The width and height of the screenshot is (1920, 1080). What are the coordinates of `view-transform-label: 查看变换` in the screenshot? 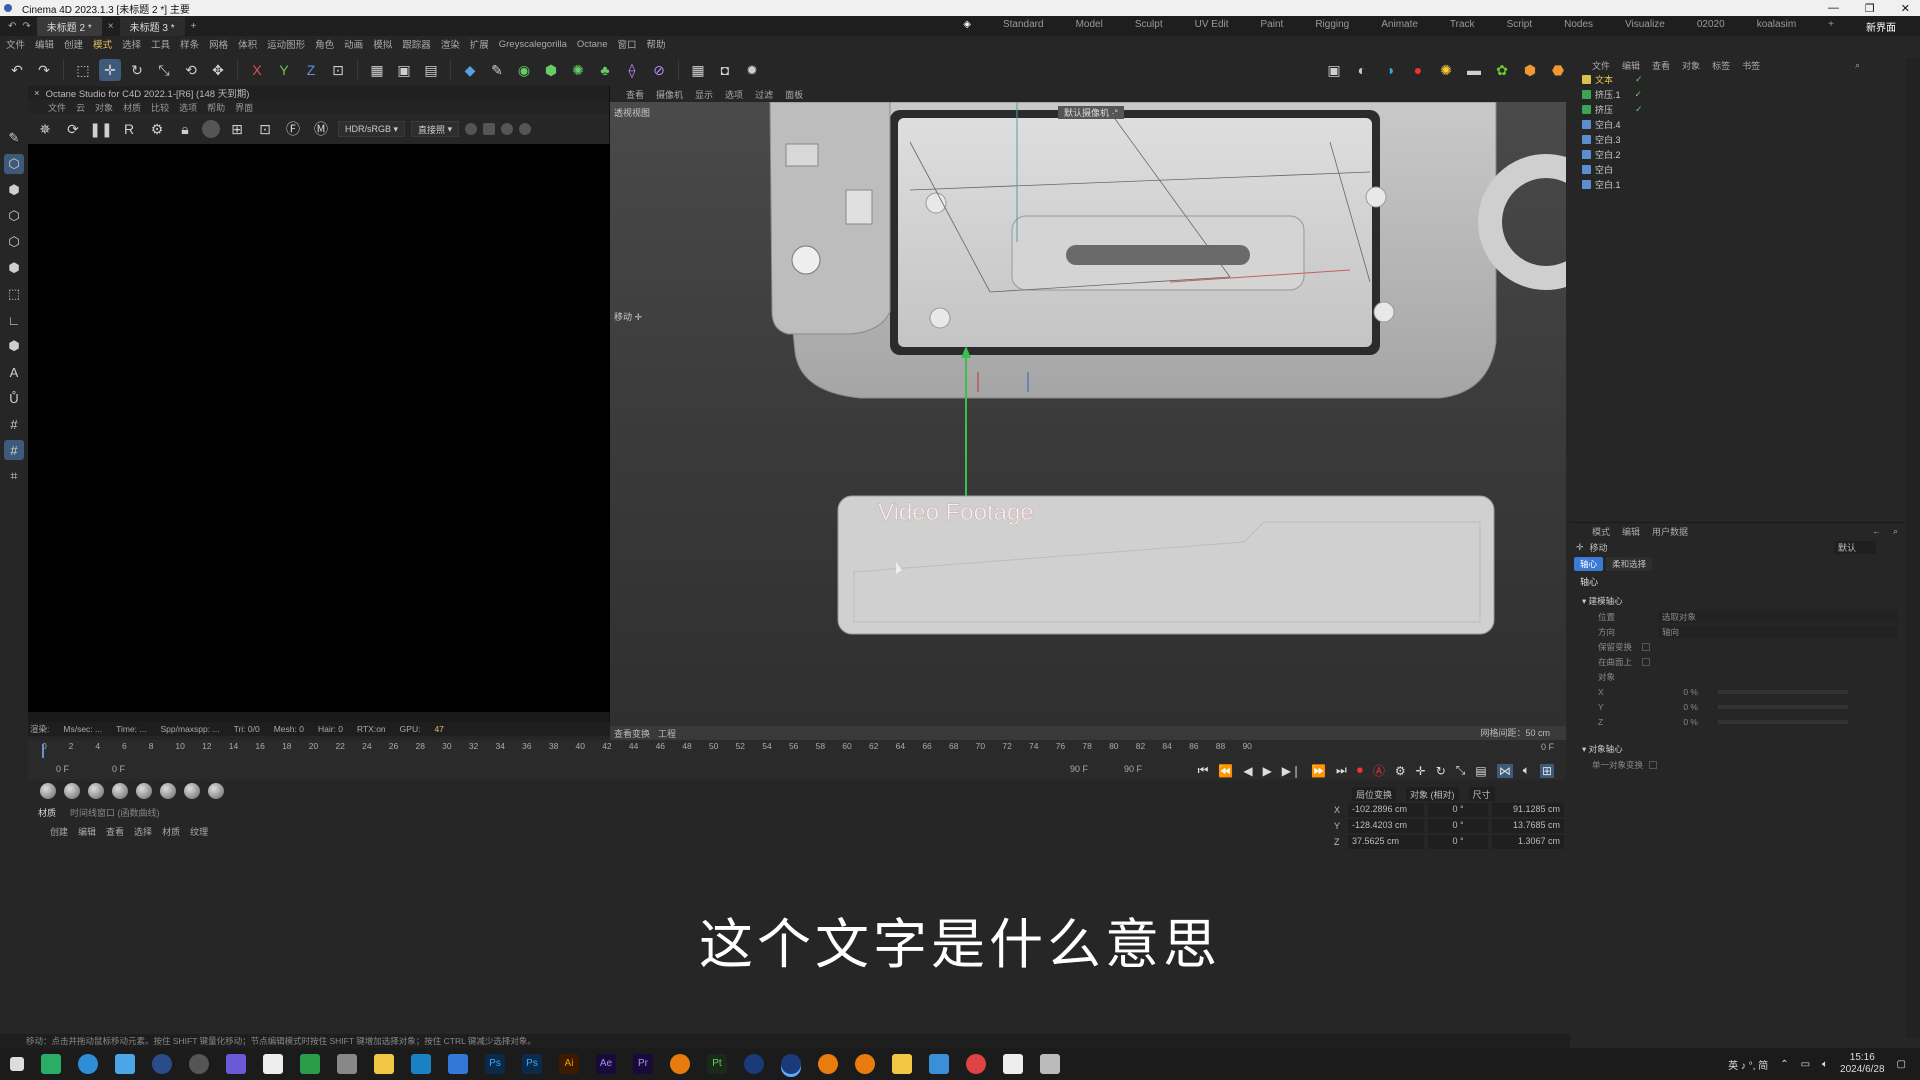 It's located at (632, 733).